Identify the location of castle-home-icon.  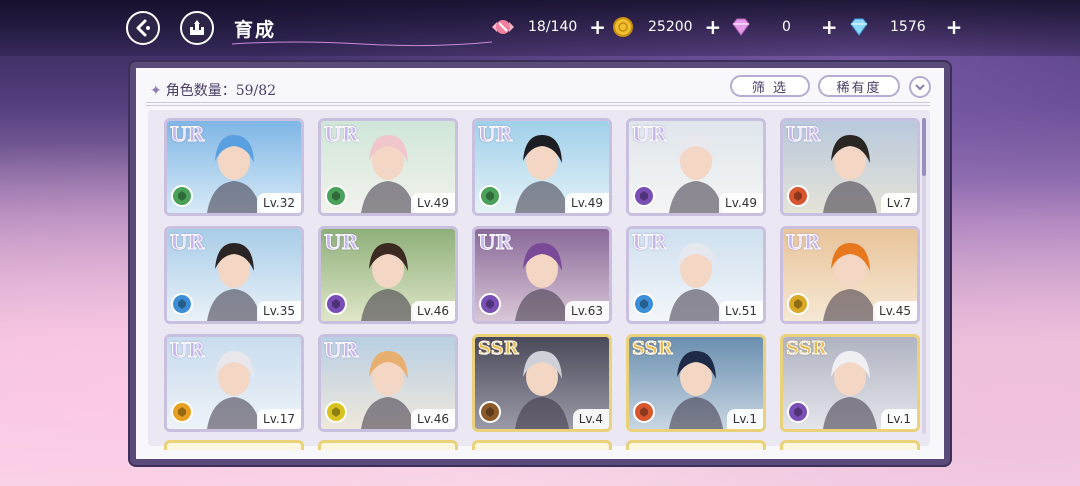
(197, 27).